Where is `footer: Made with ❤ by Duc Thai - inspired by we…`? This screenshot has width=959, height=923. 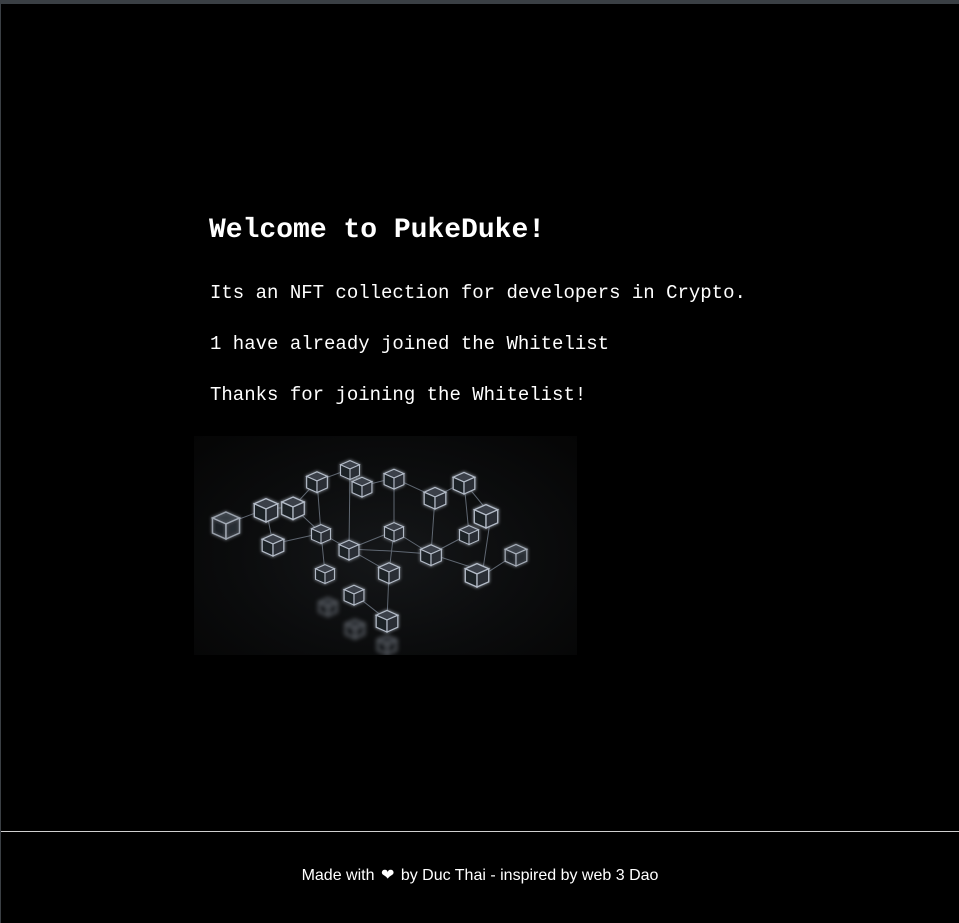 footer: Made with ❤ by Duc Thai - inspired by we… is located at coordinates (480, 877).